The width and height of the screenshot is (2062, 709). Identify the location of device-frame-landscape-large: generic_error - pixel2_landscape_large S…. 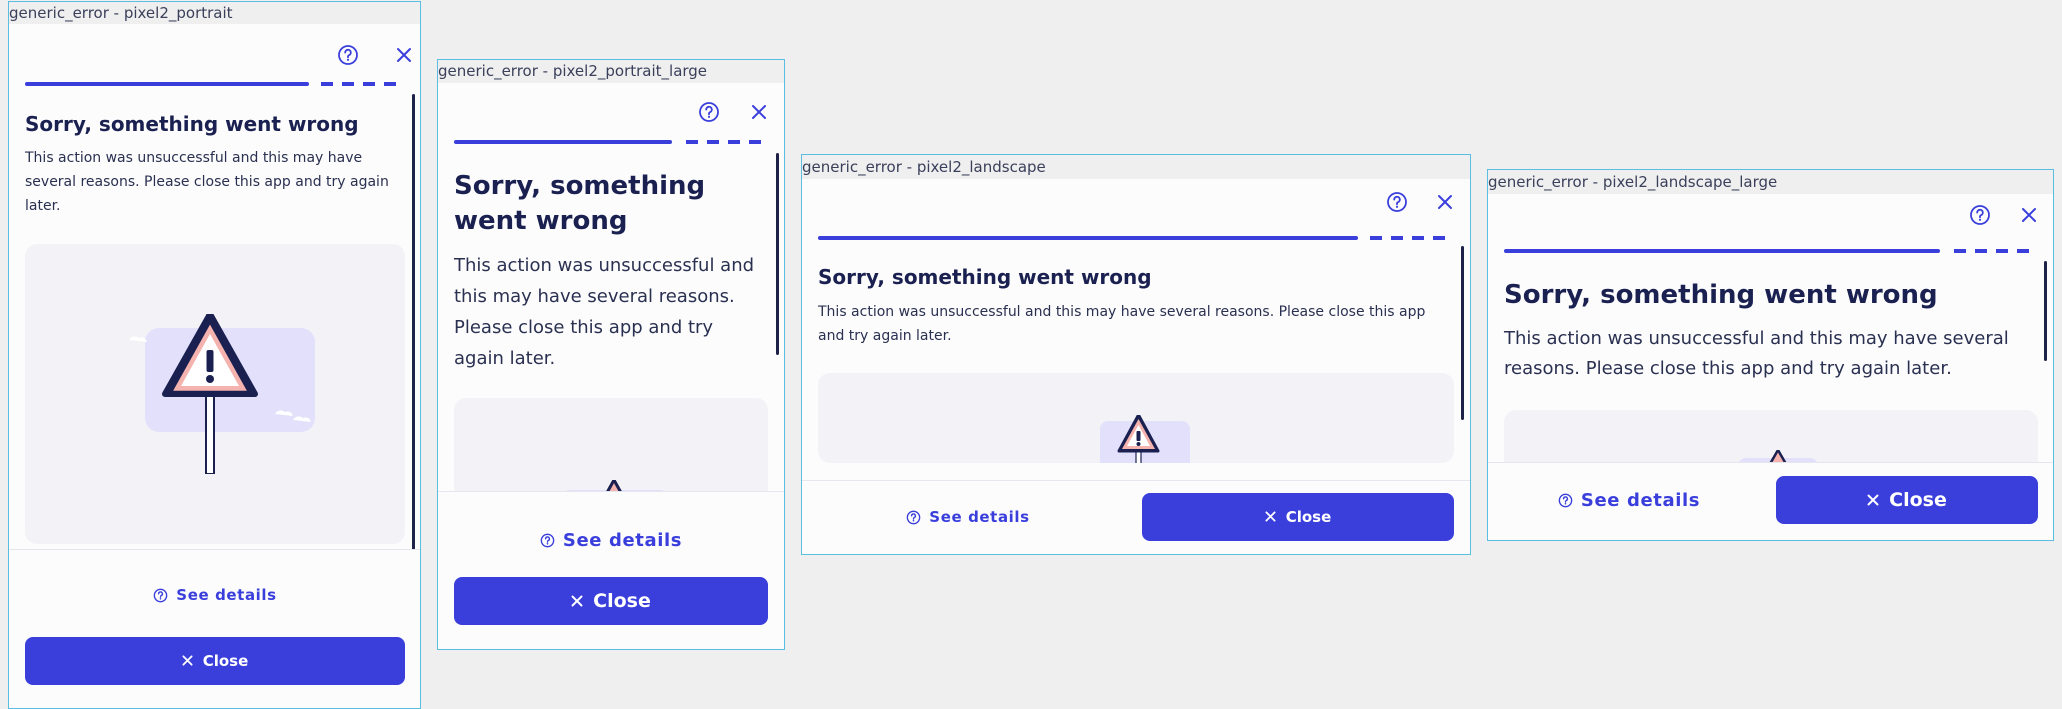
(1770, 355).